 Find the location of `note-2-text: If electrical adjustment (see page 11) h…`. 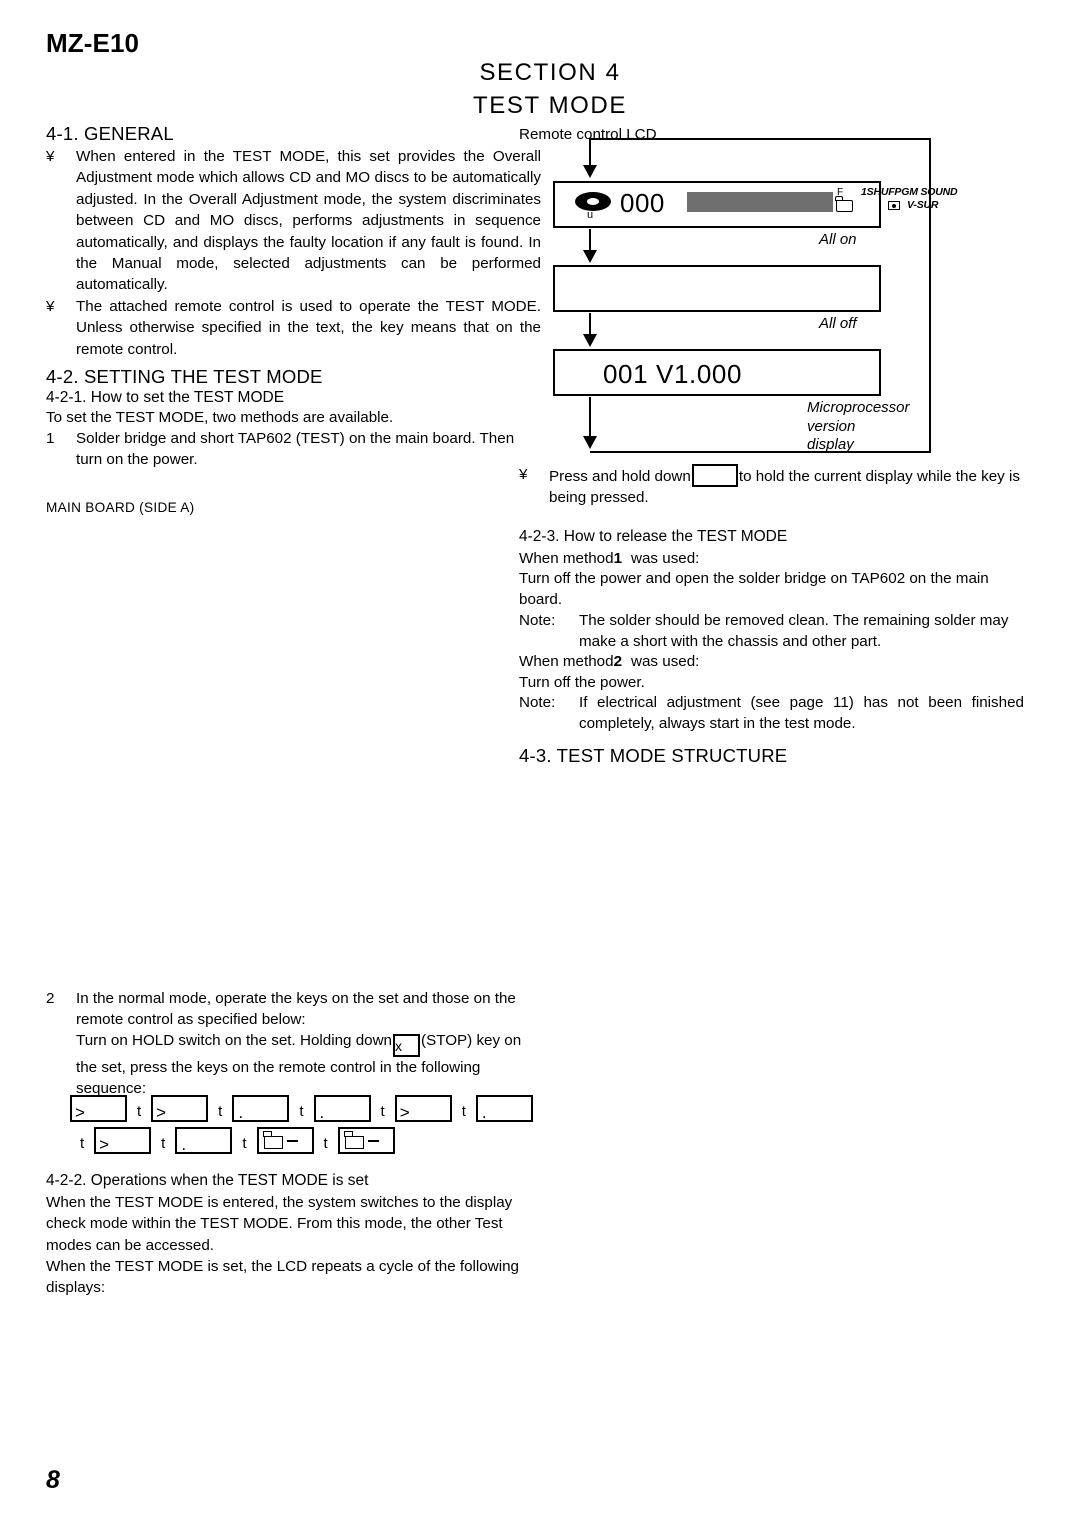

note-2-text: If electrical adjustment (see page 11) h… is located at coordinates (801, 713).